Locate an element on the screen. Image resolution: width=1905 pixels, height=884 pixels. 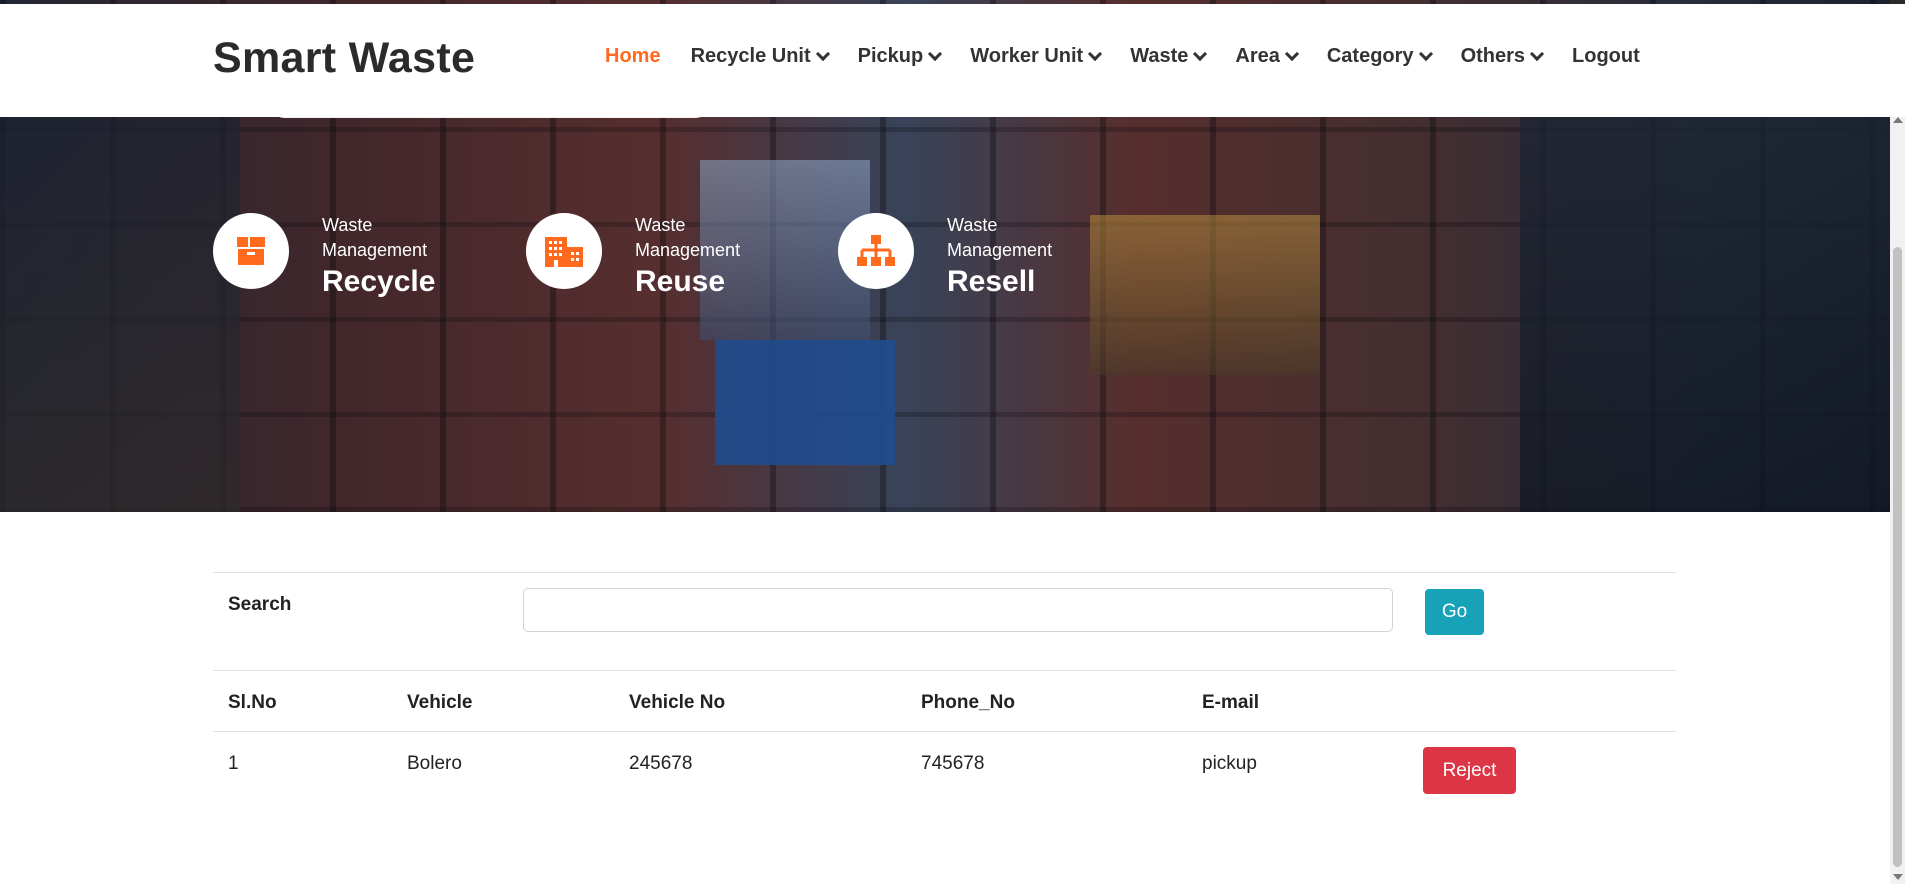
nav-recycle-unit-label: Recycle Unit is located at coordinates (750, 56).